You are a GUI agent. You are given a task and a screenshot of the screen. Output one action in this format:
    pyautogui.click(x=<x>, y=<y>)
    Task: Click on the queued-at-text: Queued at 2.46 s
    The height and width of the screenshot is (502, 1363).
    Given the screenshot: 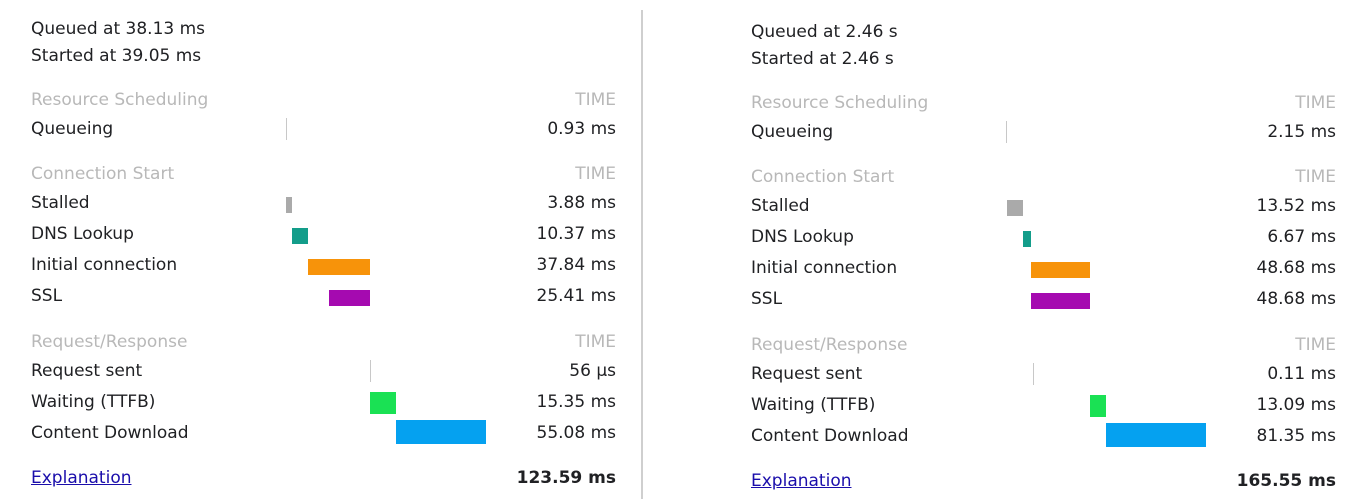 What is the action you would take?
    pyautogui.click(x=824, y=32)
    